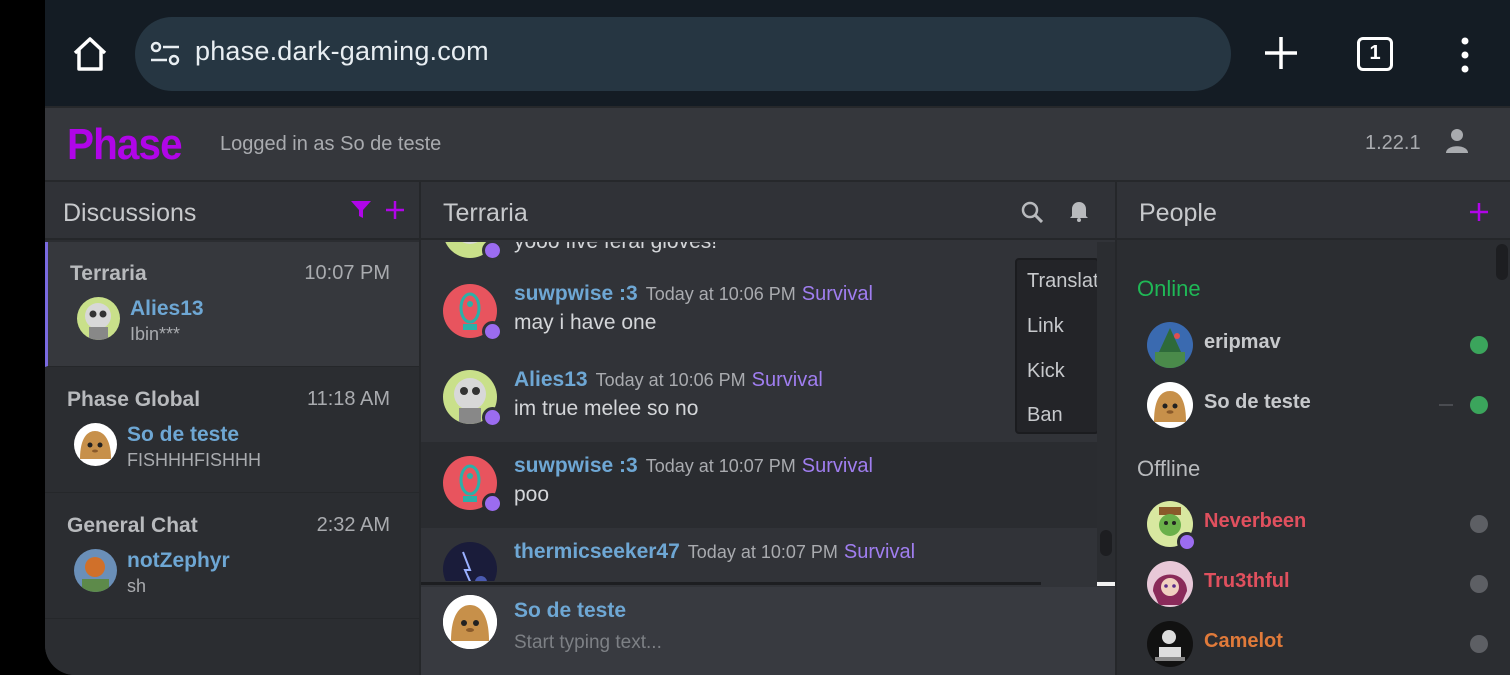 Image resolution: width=1510 pixels, height=675 pixels. What do you see at coordinates (606, 408) in the screenshot?
I see `message-text: im true melee so no` at bounding box center [606, 408].